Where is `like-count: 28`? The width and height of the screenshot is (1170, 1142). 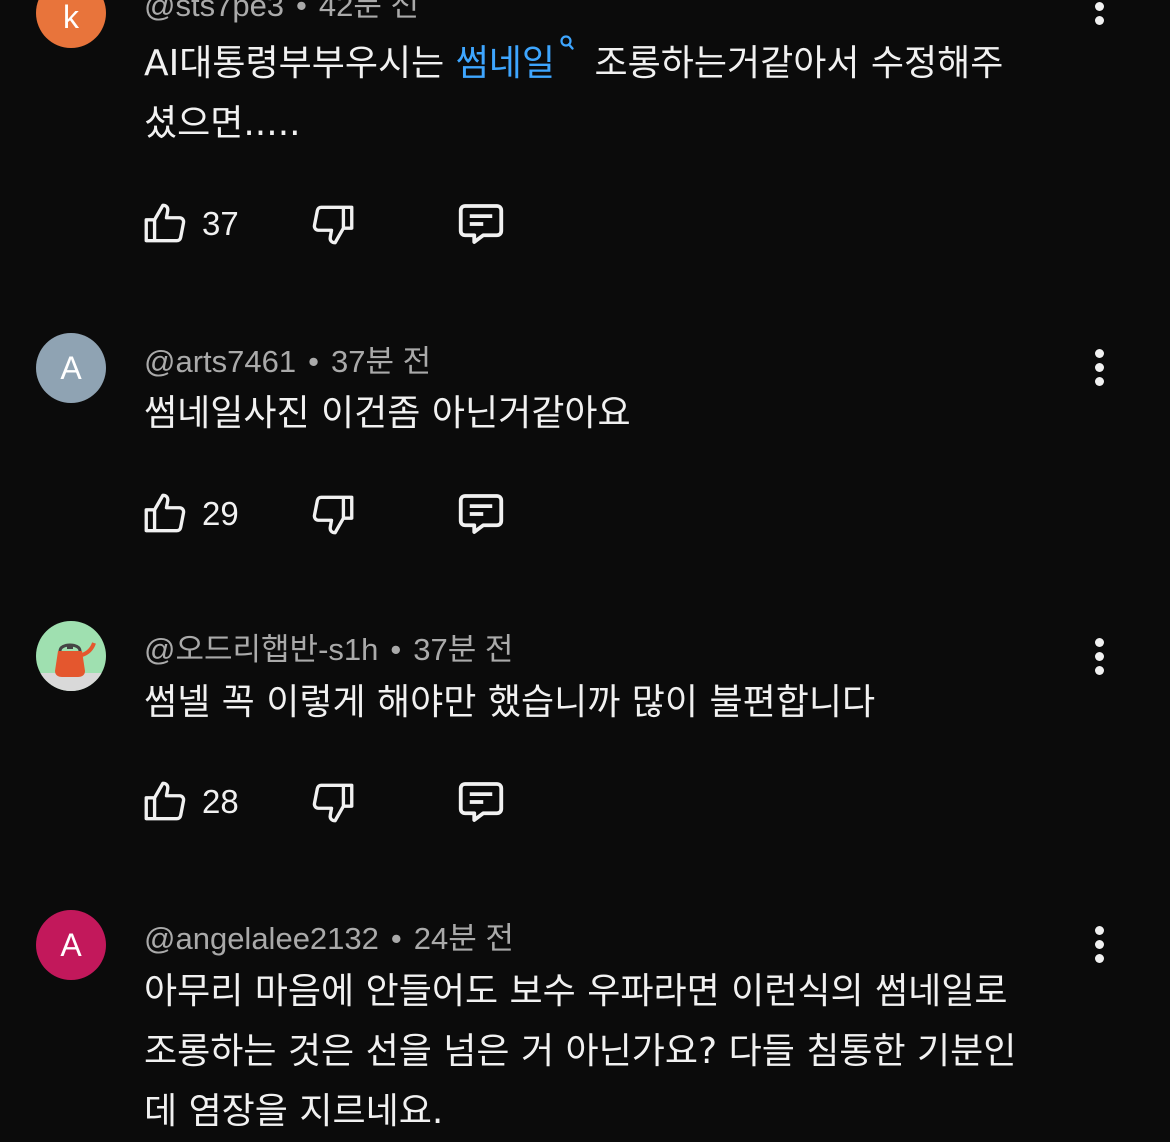 like-count: 28 is located at coordinates (220, 801).